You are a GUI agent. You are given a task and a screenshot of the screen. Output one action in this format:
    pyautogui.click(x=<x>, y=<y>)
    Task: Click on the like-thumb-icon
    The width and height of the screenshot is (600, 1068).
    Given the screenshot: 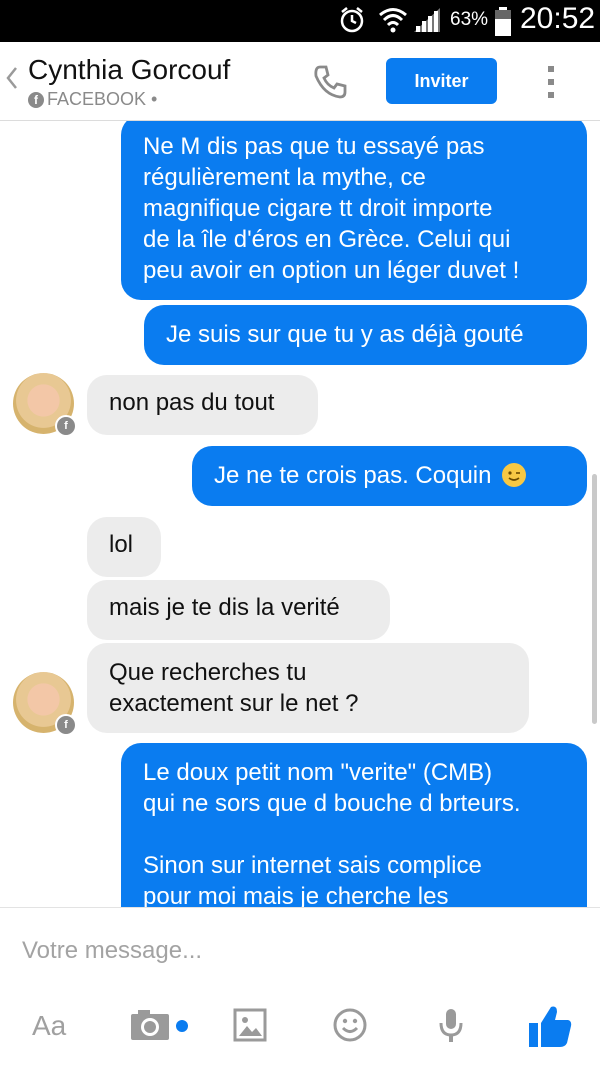 What is the action you would take?
    pyautogui.click(x=550, y=1026)
    